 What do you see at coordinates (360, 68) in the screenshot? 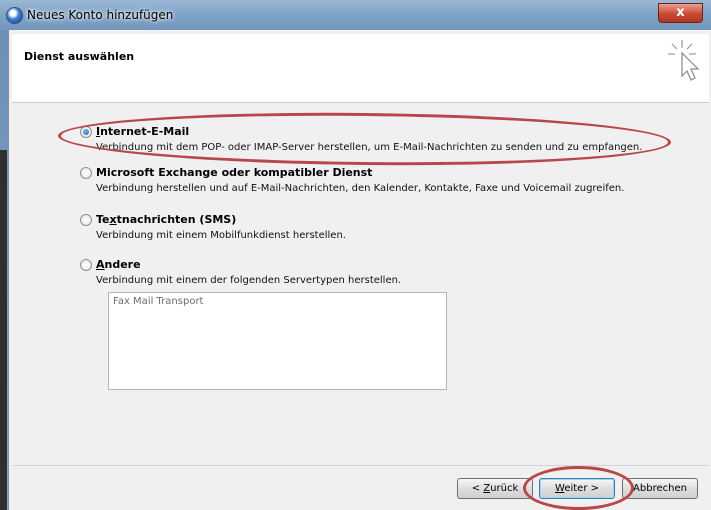
I see `wizard-header` at bounding box center [360, 68].